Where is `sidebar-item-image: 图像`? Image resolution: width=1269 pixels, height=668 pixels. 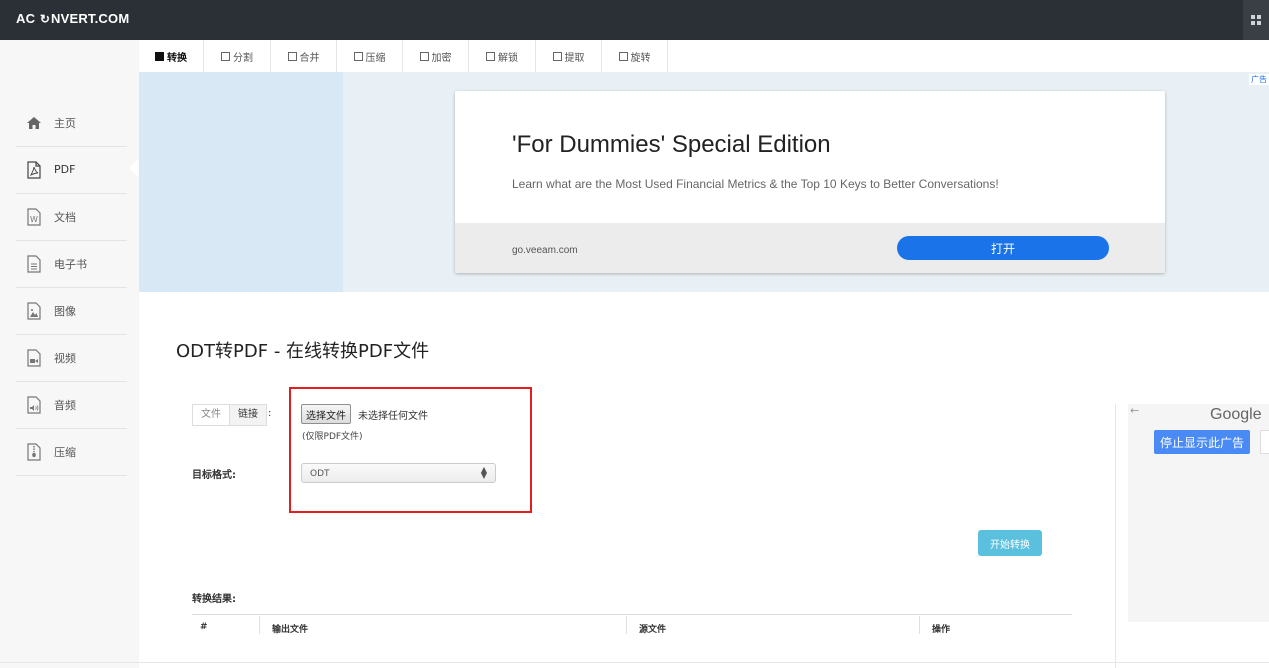 sidebar-item-image: 图像 is located at coordinates (71, 311).